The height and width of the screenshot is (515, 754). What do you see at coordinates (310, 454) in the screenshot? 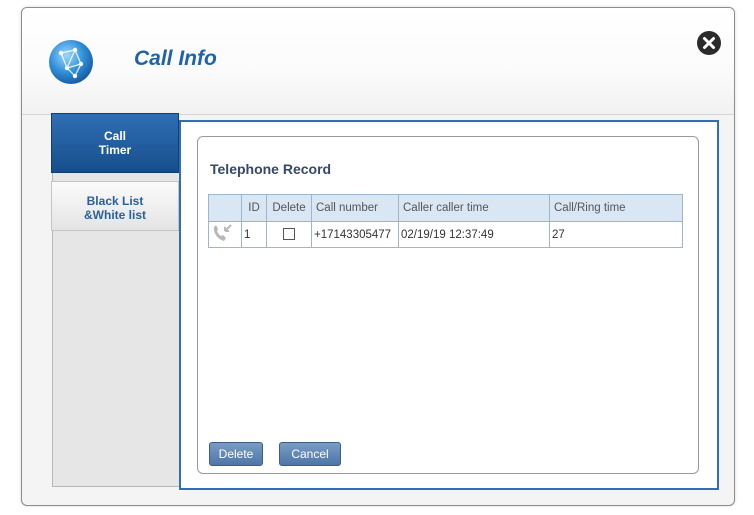
I see `cancel-button: Cancel` at bounding box center [310, 454].